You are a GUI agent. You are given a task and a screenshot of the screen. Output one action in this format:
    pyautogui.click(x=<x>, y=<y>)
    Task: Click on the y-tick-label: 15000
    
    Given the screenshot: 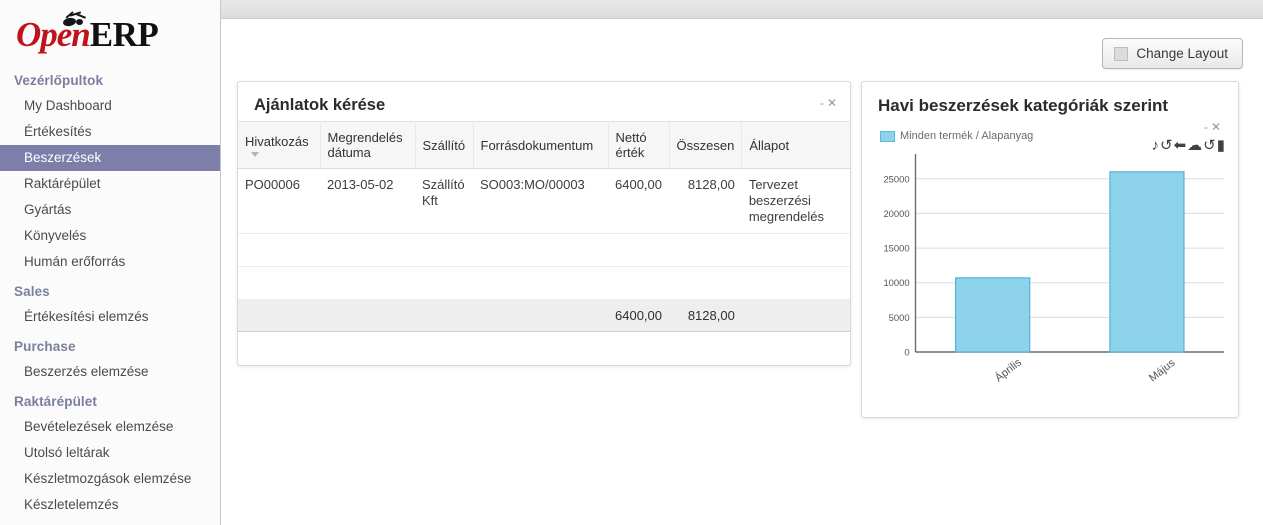 What is the action you would take?
    pyautogui.click(x=896, y=249)
    